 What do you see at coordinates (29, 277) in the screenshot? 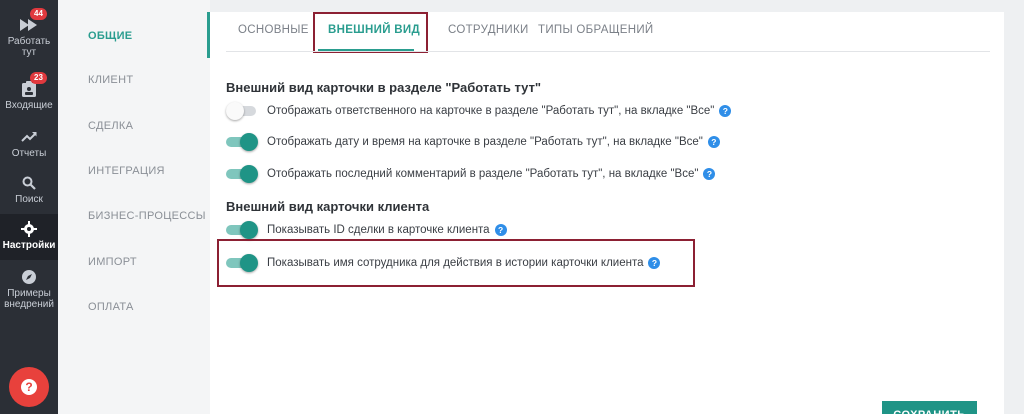
I see `compass-icon` at bounding box center [29, 277].